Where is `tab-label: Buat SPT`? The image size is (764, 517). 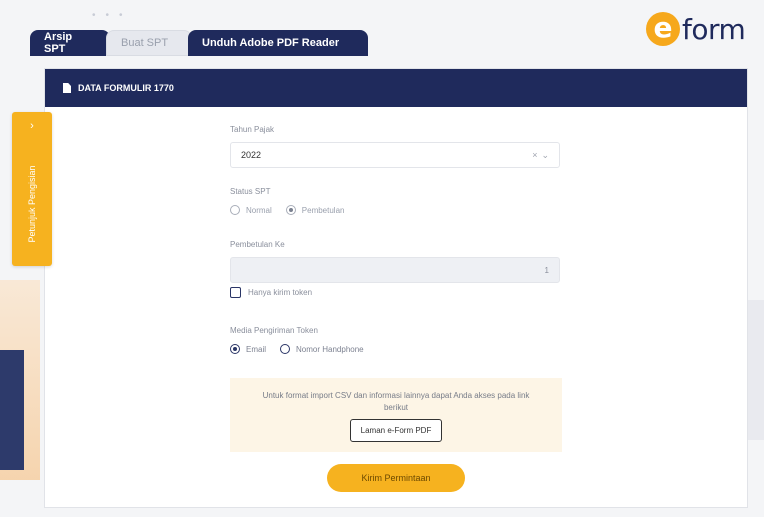
tab-label: Buat SPT is located at coordinates (145, 43).